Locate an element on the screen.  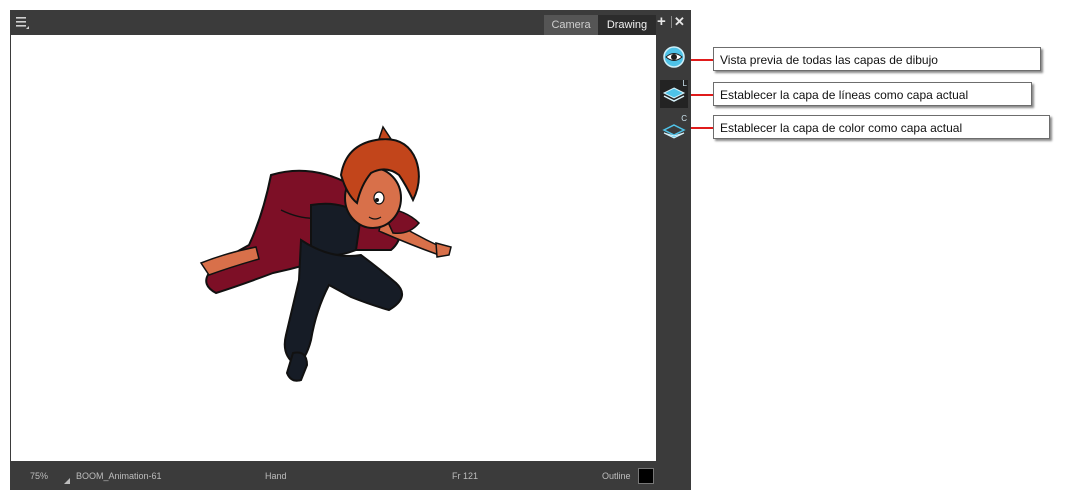
legs-shape is located at coordinates (343, 302).